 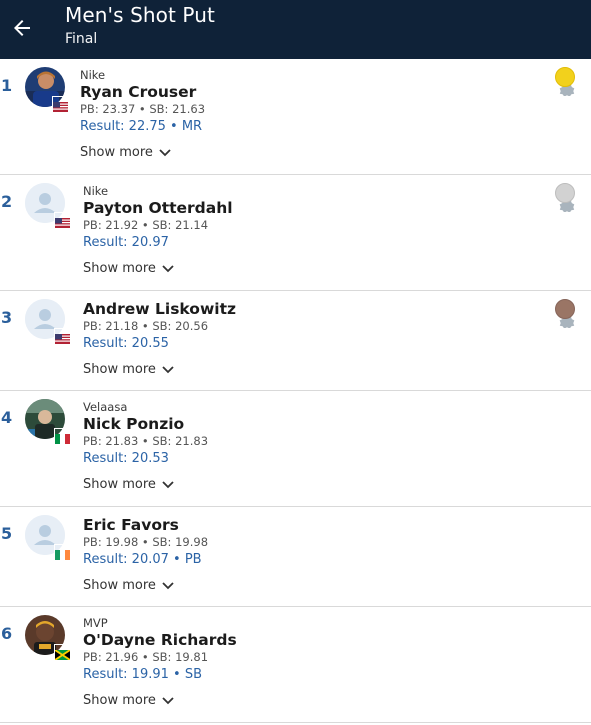 I want to click on back-arrow-icon, so click(x=22, y=28).